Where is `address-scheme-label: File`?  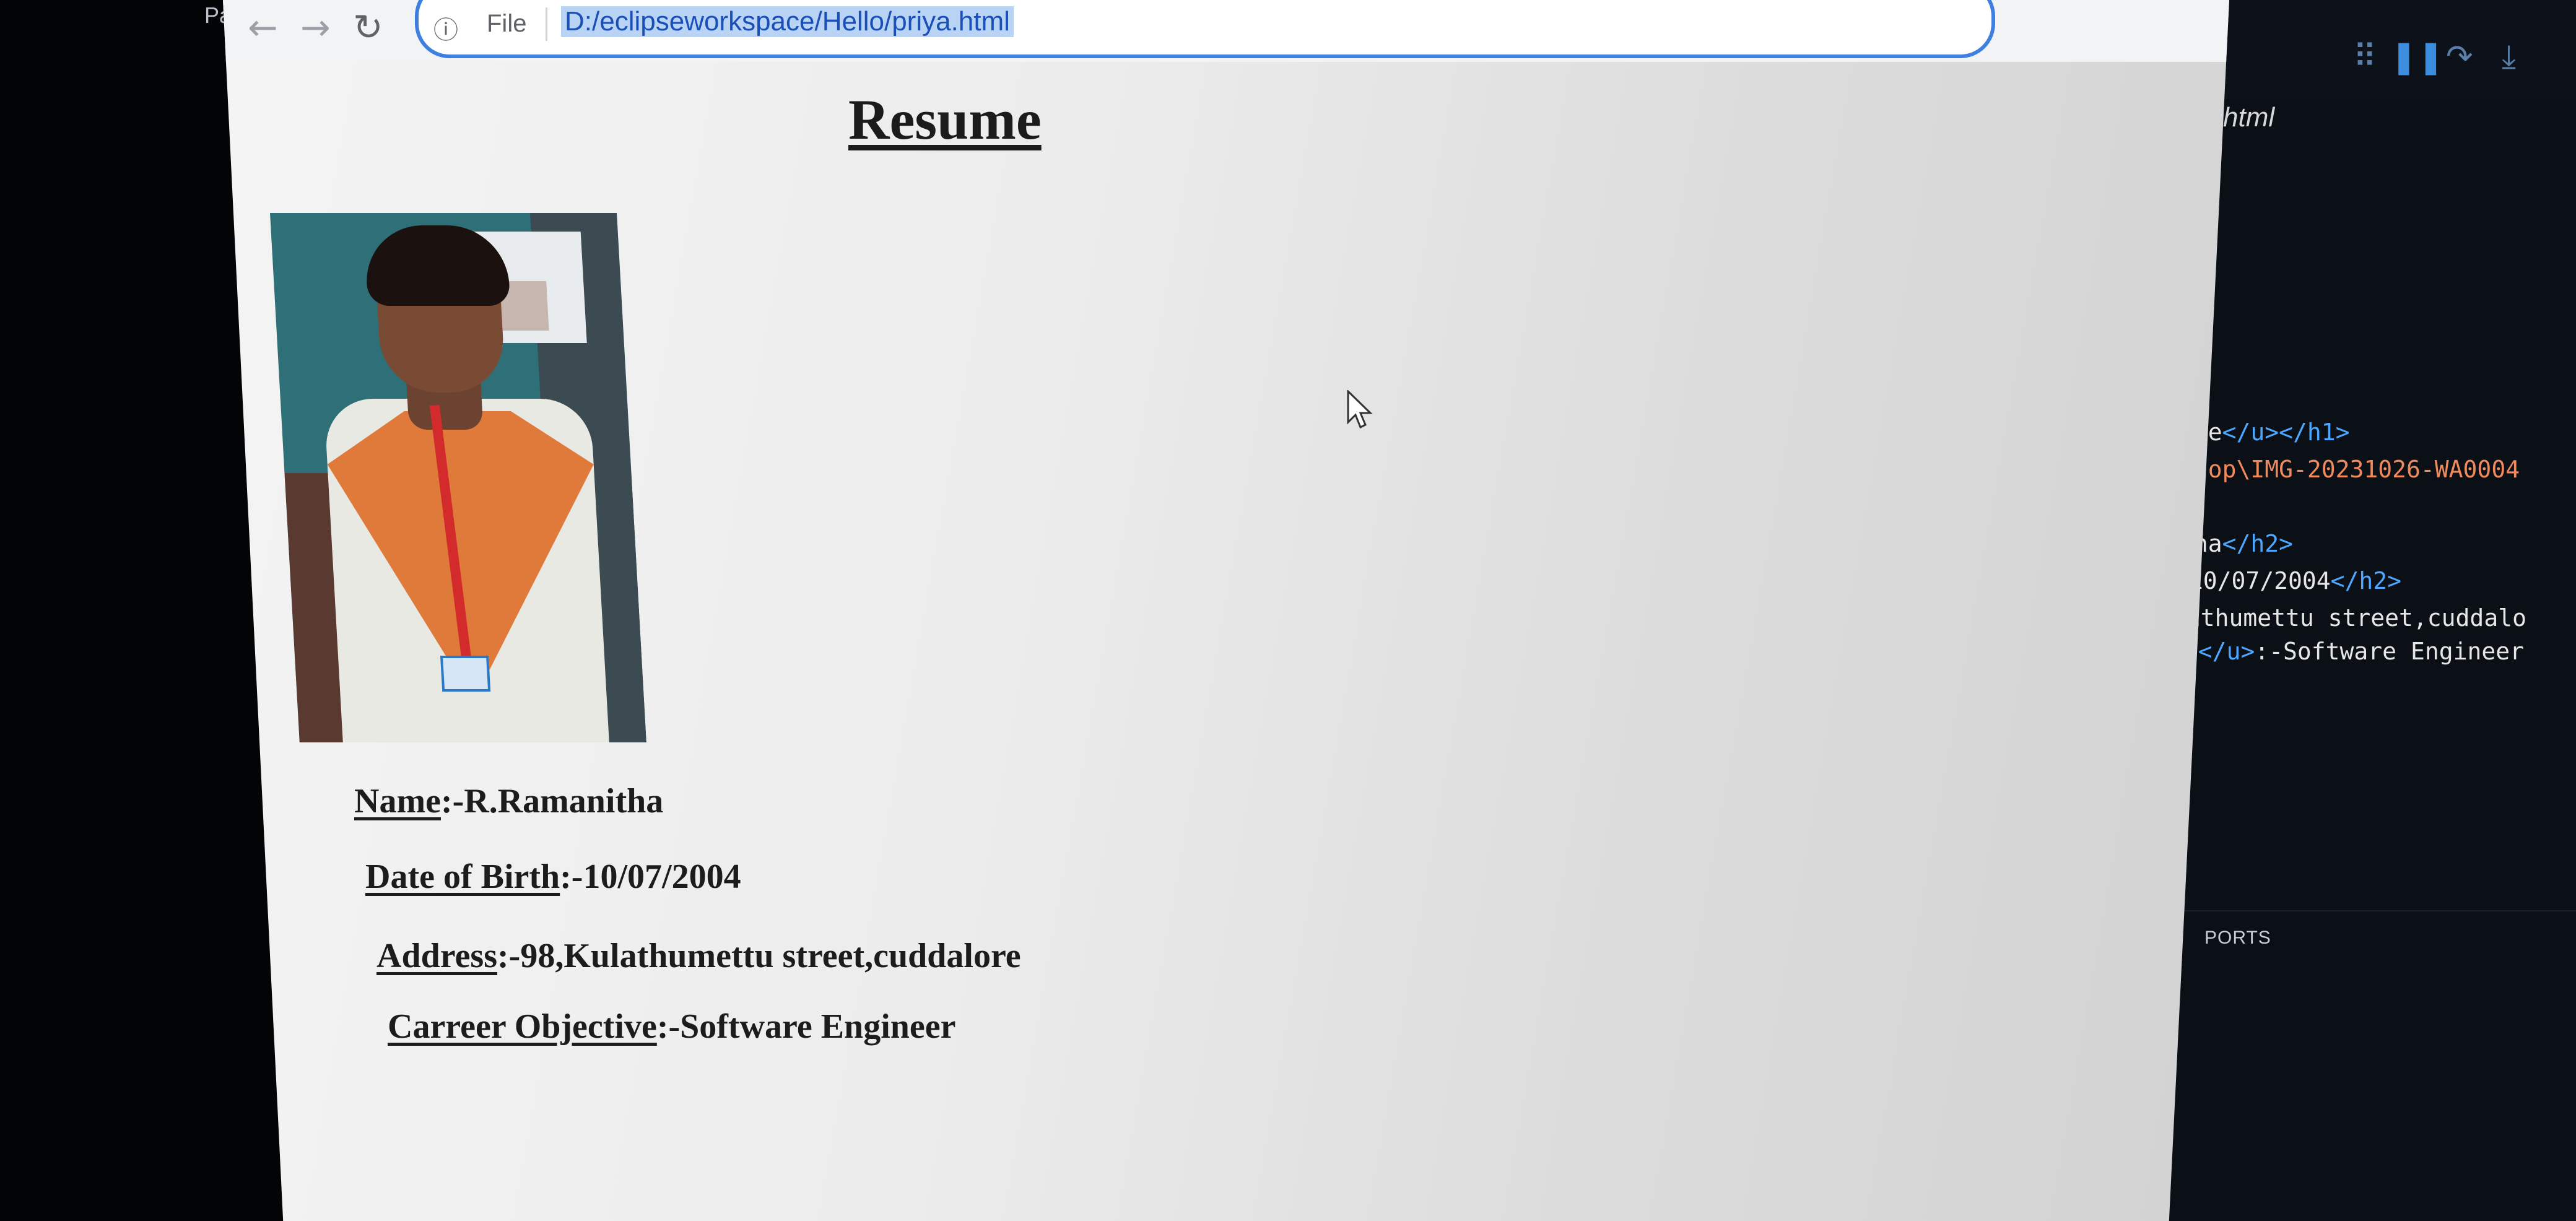 address-scheme-label: File is located at coordinates (507, 23).